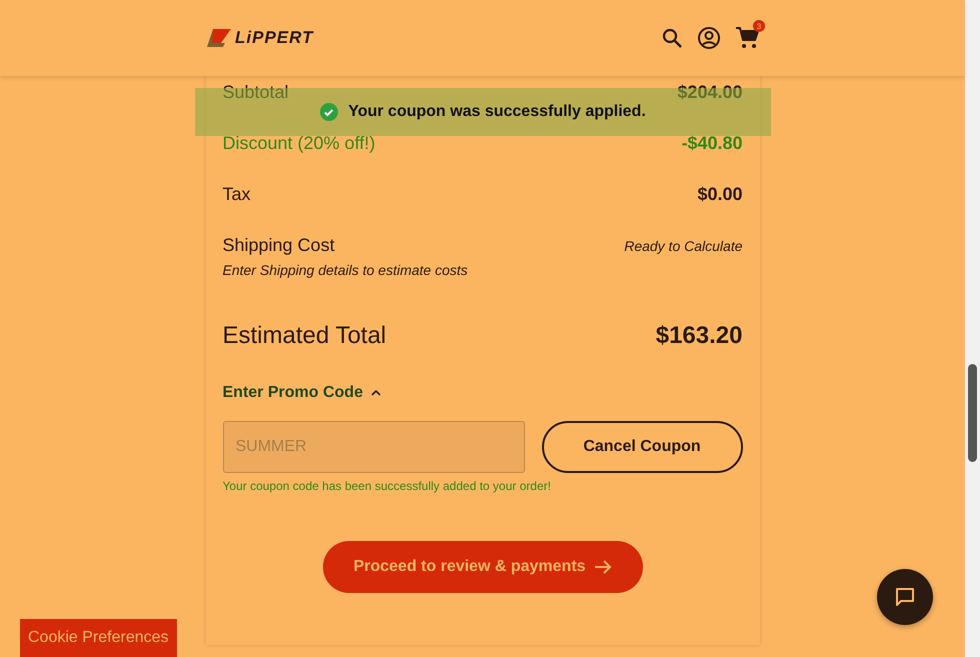 Image resolution: width=980 pixels, height=657 pixels. Describe the element at coordinates (642, 447) in the screenshot. I see `cancel-coupon-button: Cancel Coupon` at that location.